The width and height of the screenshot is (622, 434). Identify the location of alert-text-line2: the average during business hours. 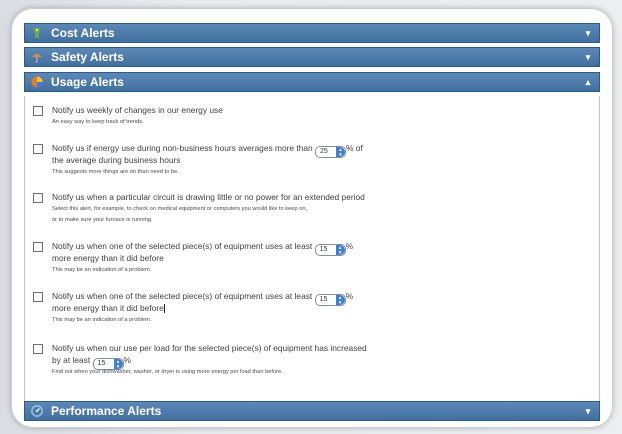
(116, 160).